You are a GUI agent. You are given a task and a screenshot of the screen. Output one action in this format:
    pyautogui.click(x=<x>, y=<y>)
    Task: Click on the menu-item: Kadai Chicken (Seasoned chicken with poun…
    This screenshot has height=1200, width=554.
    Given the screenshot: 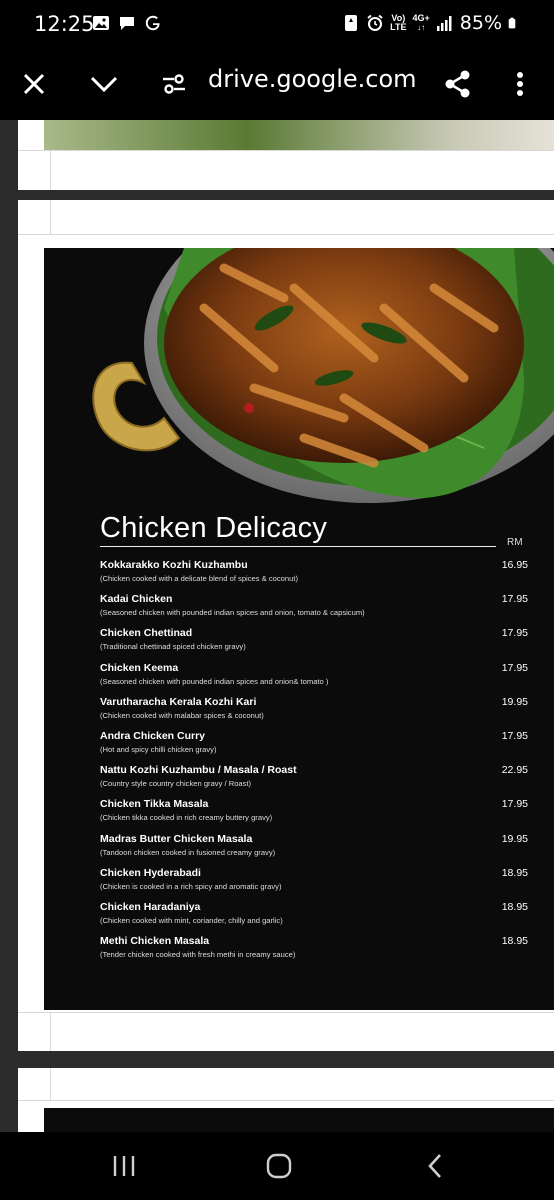 What is the action you would take?
    pyautogui.click(x=314, y=610)
    